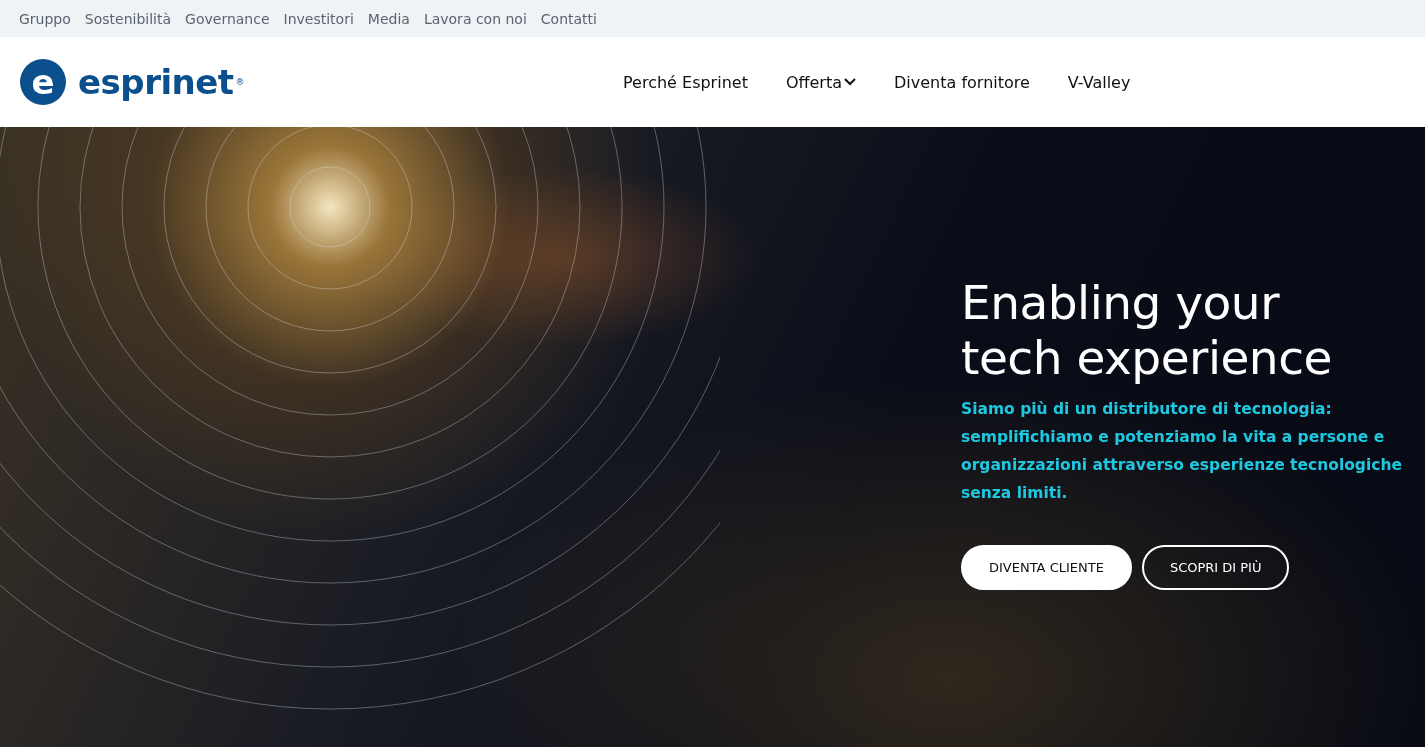 Image resolution: width=1425 pixels, height=747 pixels. Describe the element at coordinates (227, 18) in the screenshot. I see `top-link: Governance` at that location.